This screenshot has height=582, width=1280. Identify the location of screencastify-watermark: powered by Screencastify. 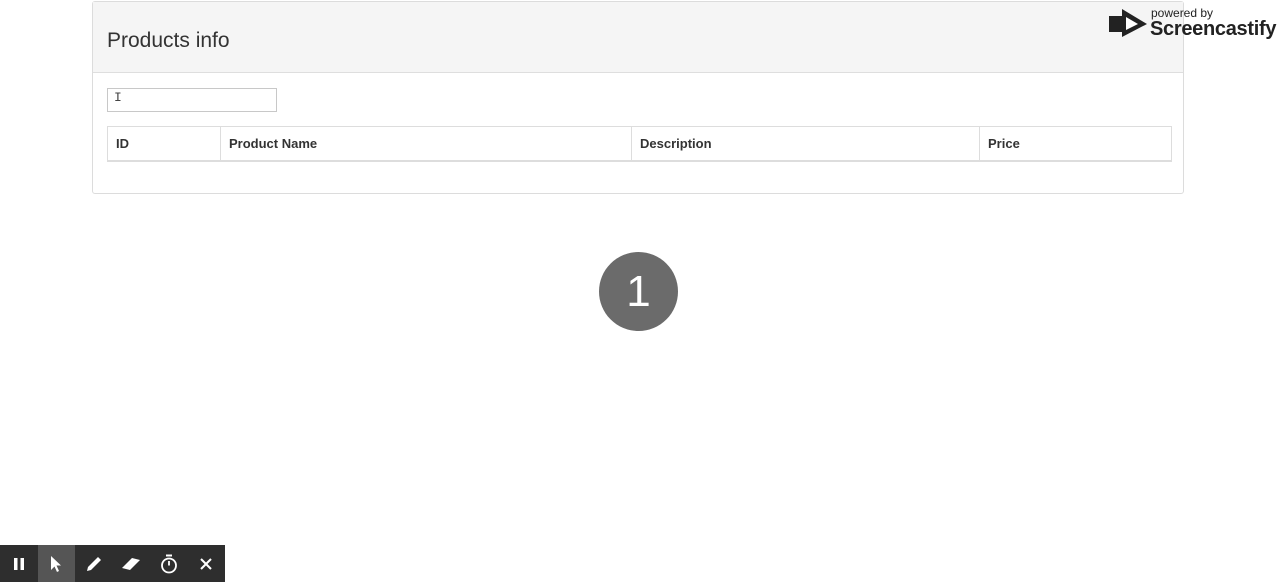
(1192, 25).